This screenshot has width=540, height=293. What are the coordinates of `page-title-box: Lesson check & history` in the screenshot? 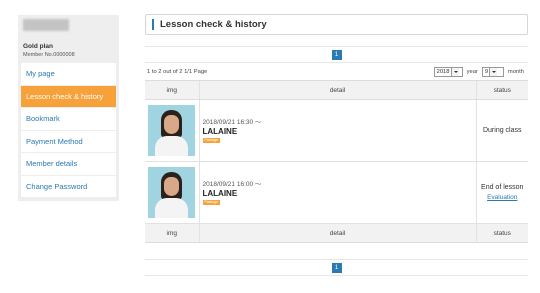 It's located at (336, 24).